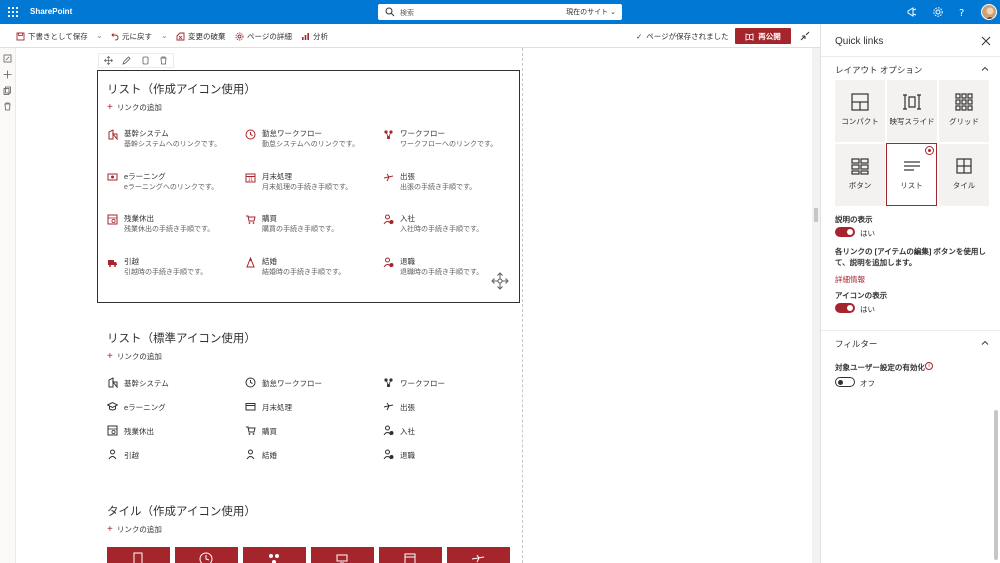 The height and width of the screenshot is (563, 1000). I want to click on list-item: eラーニング, so click(174, 407).